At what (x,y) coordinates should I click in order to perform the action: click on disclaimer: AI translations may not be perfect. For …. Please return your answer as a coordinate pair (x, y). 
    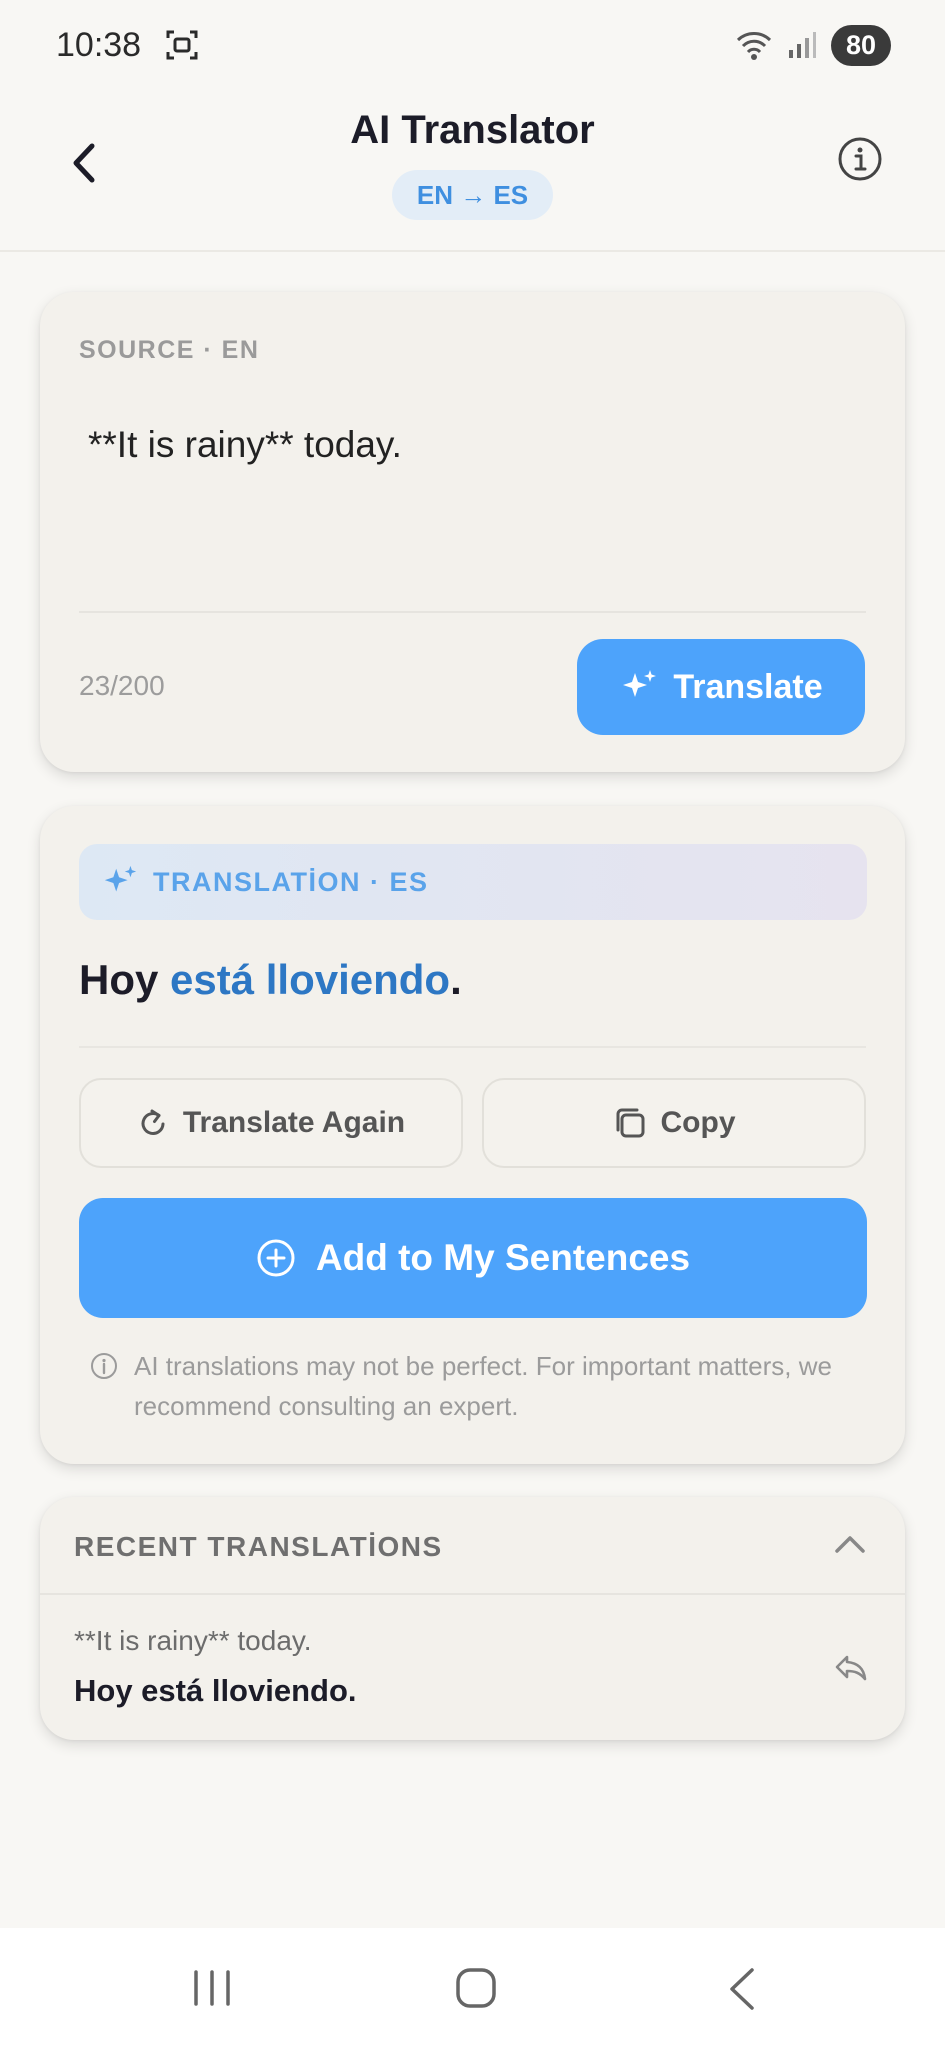
    Looking at the image, I should click on (475, 1386).